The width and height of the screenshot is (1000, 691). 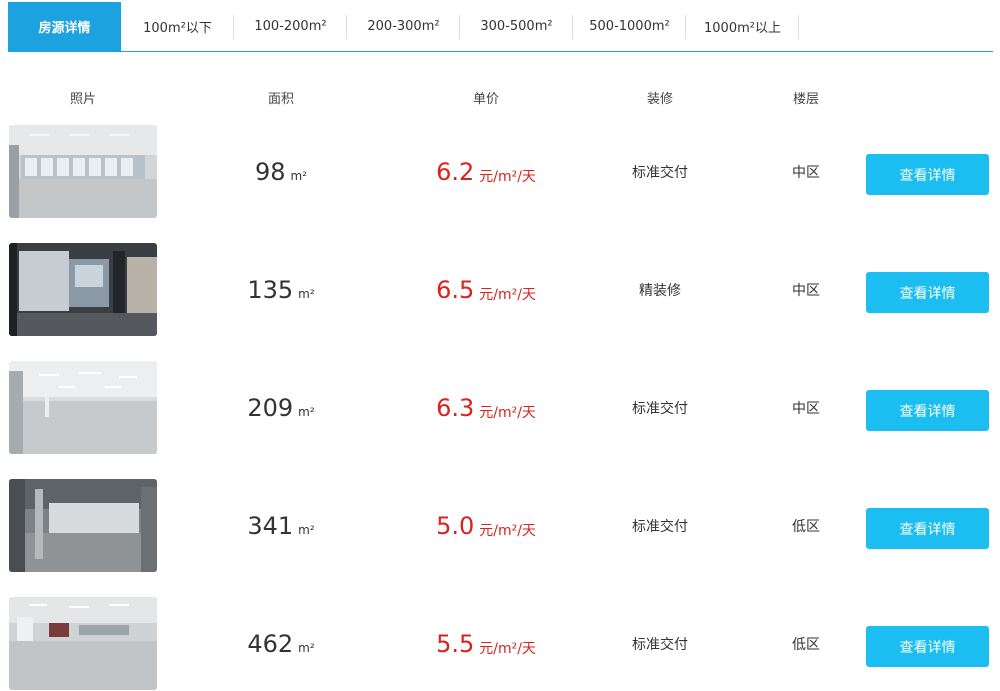 I want to click on price-value: 5.5 元/m²/天, so click(x=486, y=644).